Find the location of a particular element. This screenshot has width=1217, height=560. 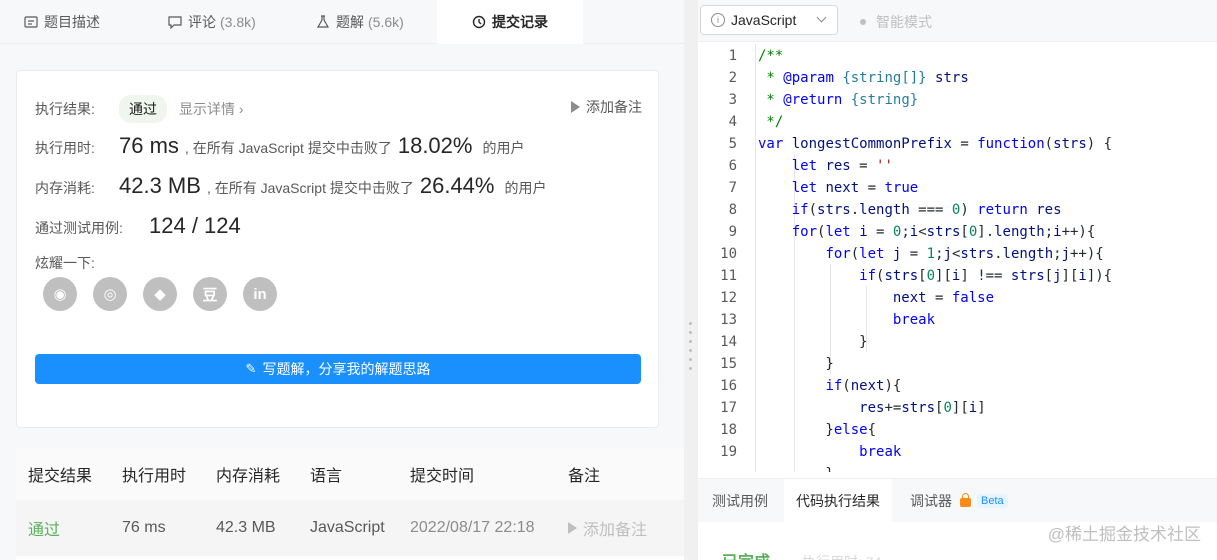

memory-suffix: 的用户 is located at coordinates (525, 188).